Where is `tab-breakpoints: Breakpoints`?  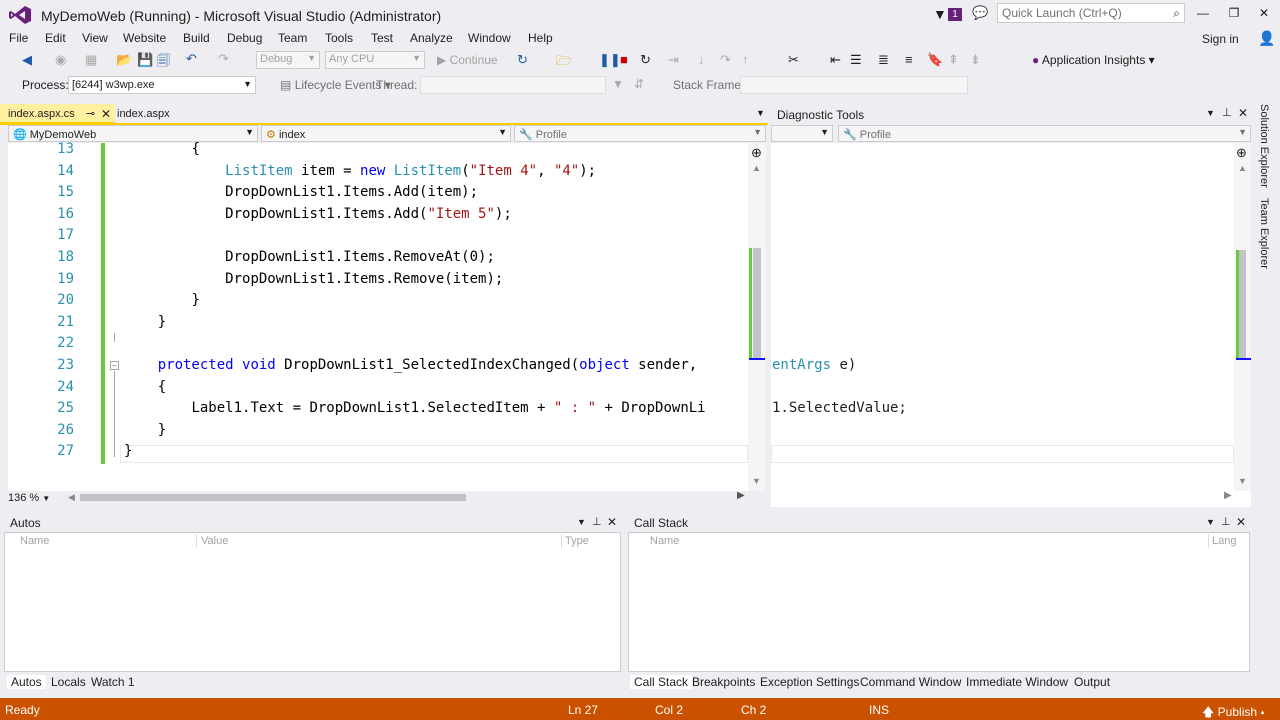
tab-breakpoints: Breakpoints is located at coordinates (723, 682).